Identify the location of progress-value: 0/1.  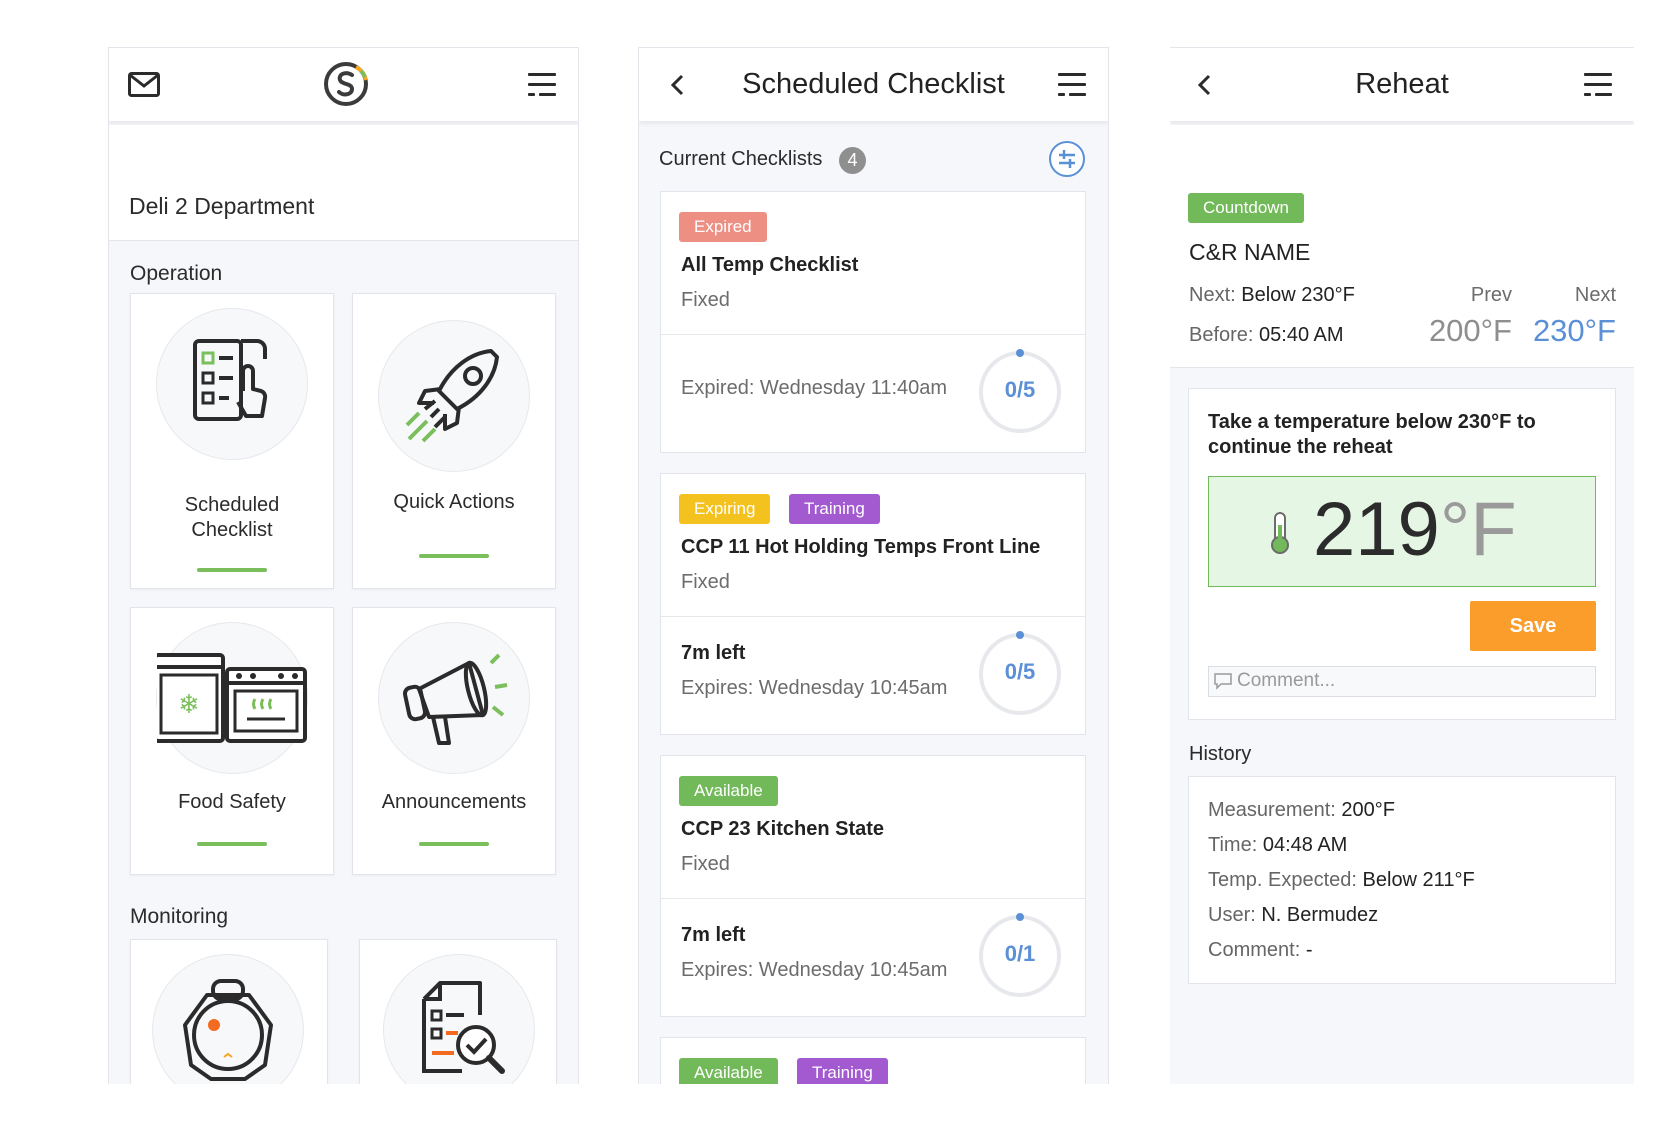
(1020, 953).